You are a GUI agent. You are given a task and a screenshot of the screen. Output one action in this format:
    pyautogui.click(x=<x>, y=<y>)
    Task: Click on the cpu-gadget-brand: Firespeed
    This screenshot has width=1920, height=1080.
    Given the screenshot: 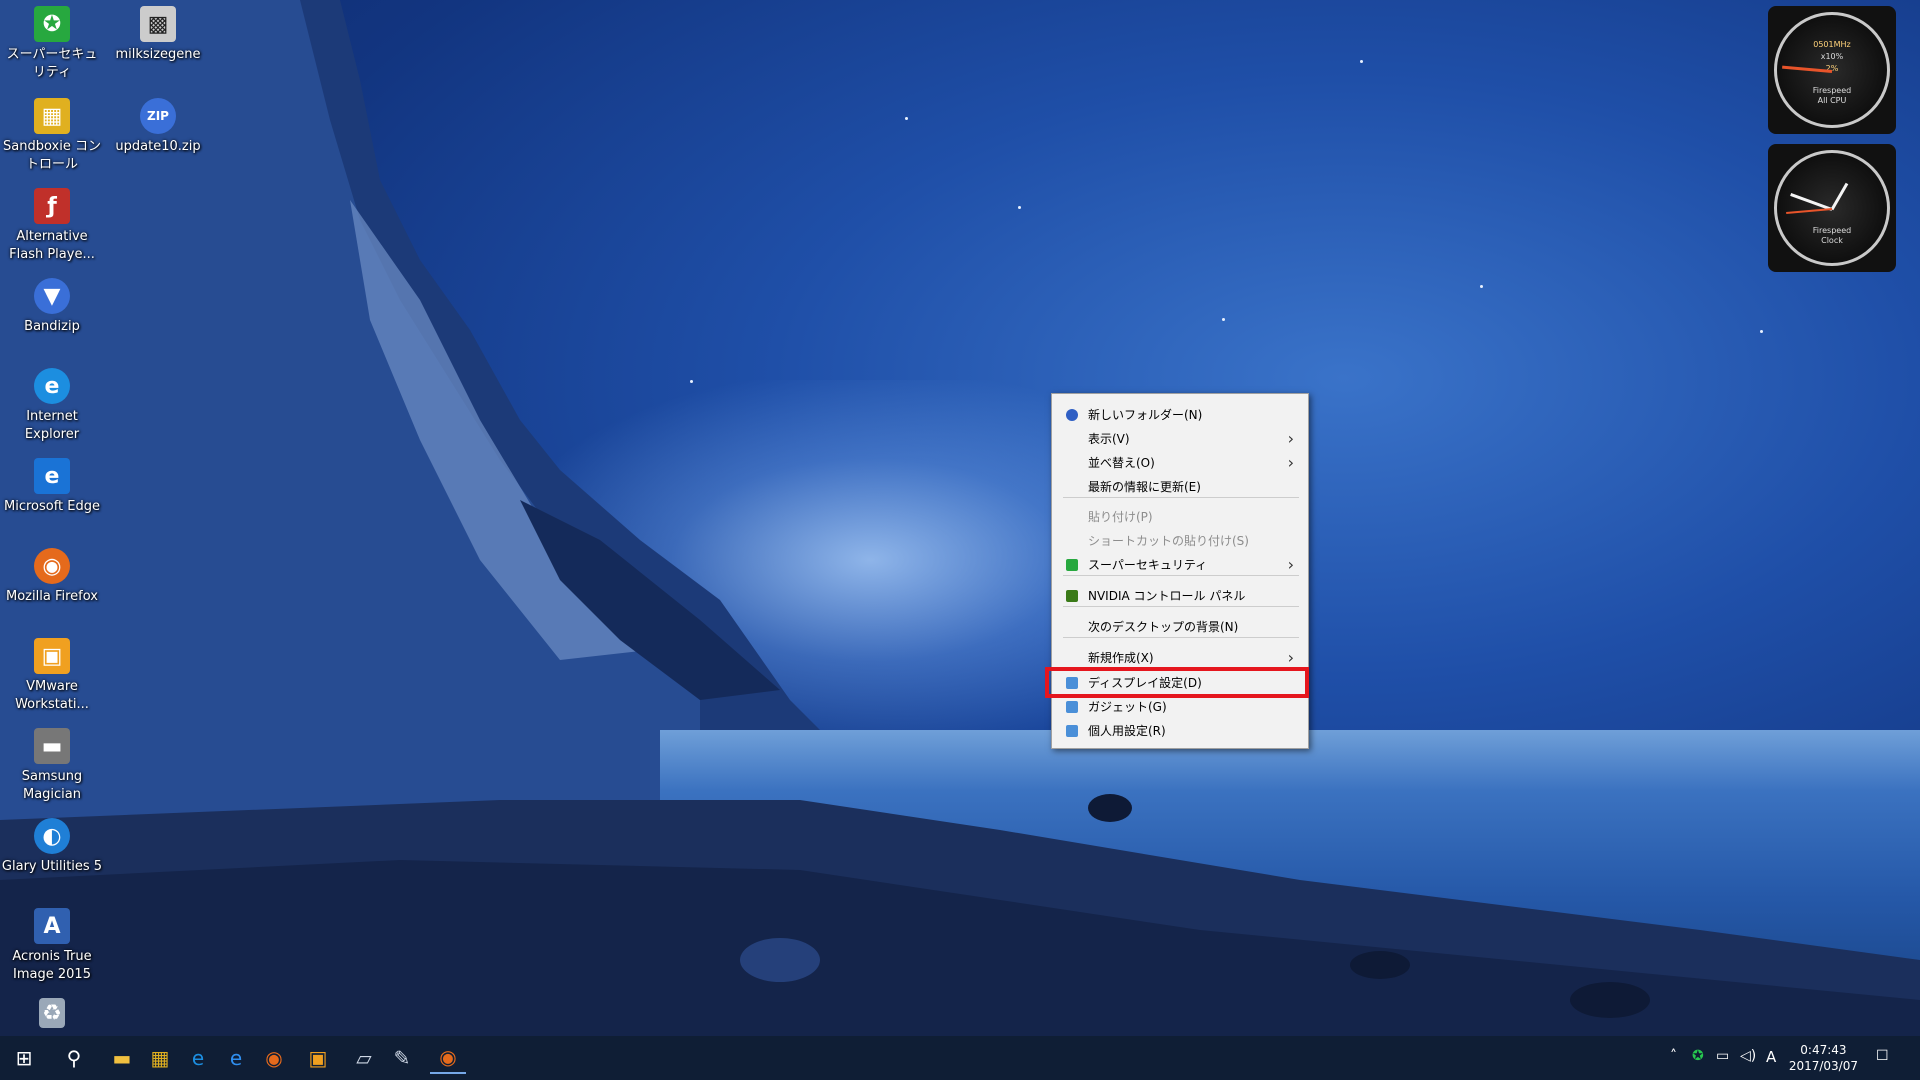 What is the action you would take?
    pyautogui.click(x=1832, y=90)
    